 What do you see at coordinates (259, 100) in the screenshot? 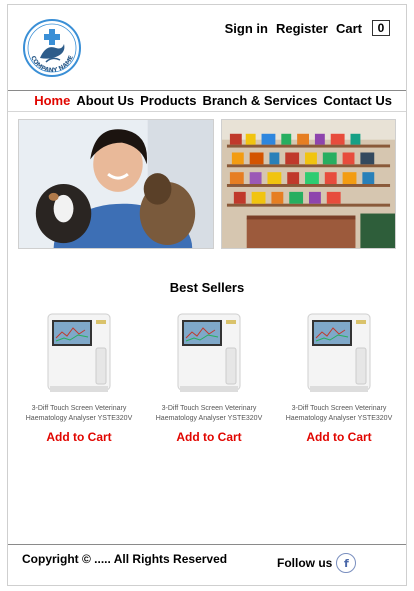
I see `nav-item-branch-services: Branch & Services` at bounding box center [259, 100].